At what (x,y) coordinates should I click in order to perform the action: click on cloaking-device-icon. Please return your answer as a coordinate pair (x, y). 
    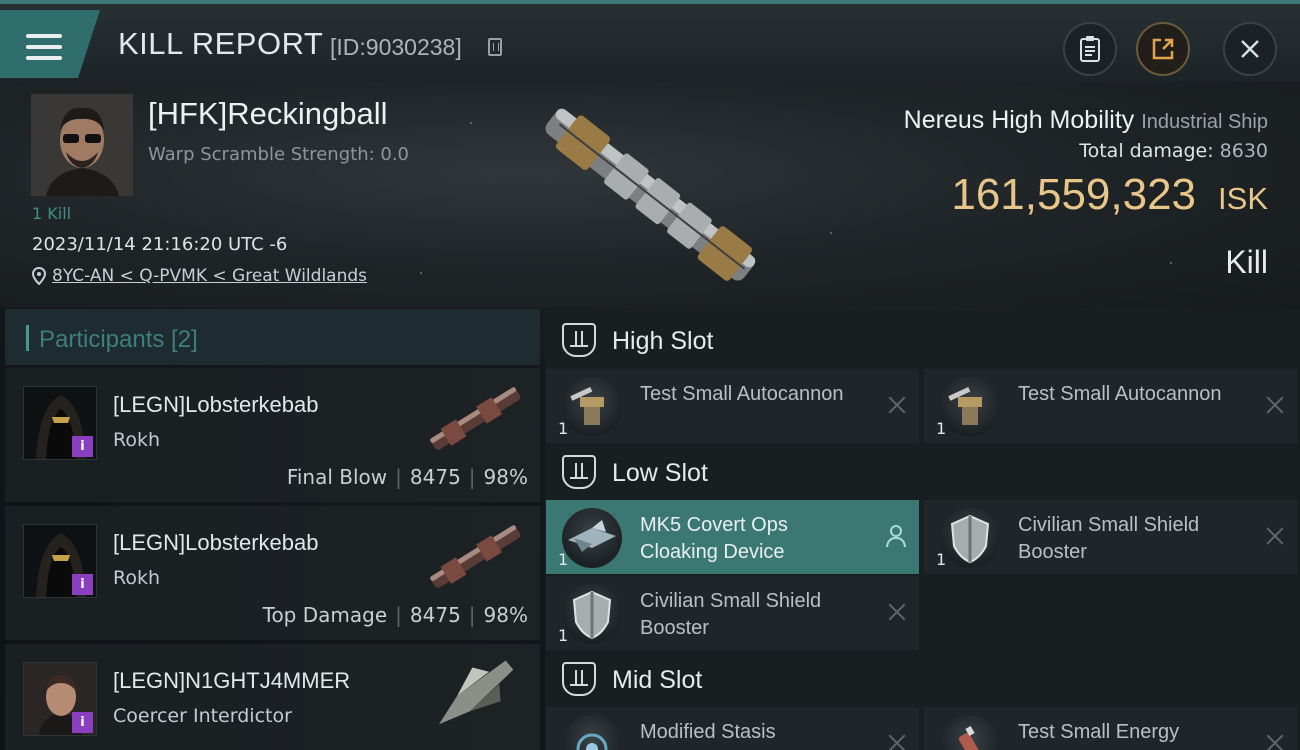
    Looking at the image, I should click on (592, 538).